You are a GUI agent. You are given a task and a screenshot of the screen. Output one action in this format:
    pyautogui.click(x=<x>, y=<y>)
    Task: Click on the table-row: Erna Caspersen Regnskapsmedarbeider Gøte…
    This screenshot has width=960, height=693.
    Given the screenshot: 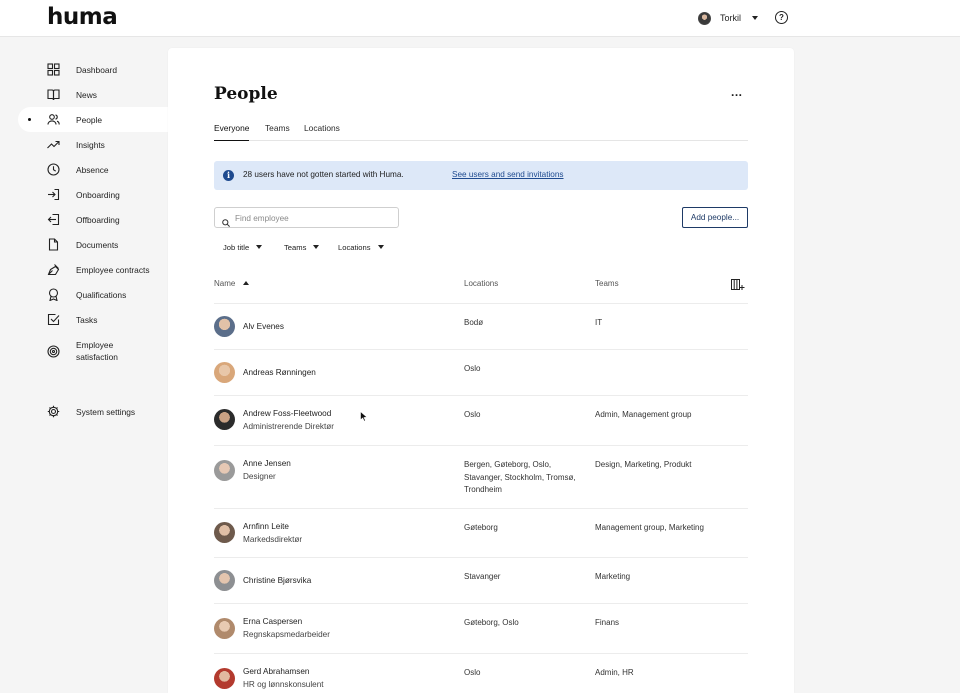 What is the action you would take?
    pyautogui.click(x=481, y=629)
    